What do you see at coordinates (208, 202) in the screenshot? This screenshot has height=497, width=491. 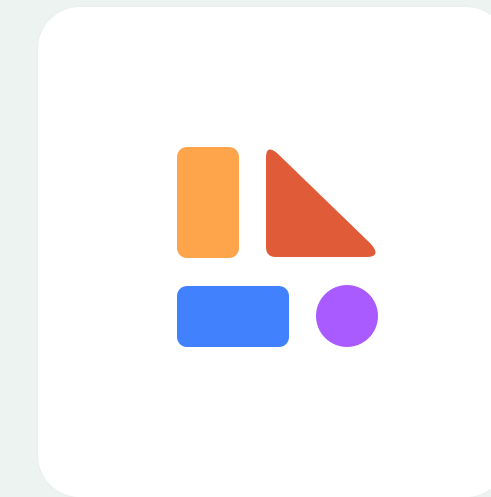 I see `orange-rect-shape` at bounding box center [208, 202].